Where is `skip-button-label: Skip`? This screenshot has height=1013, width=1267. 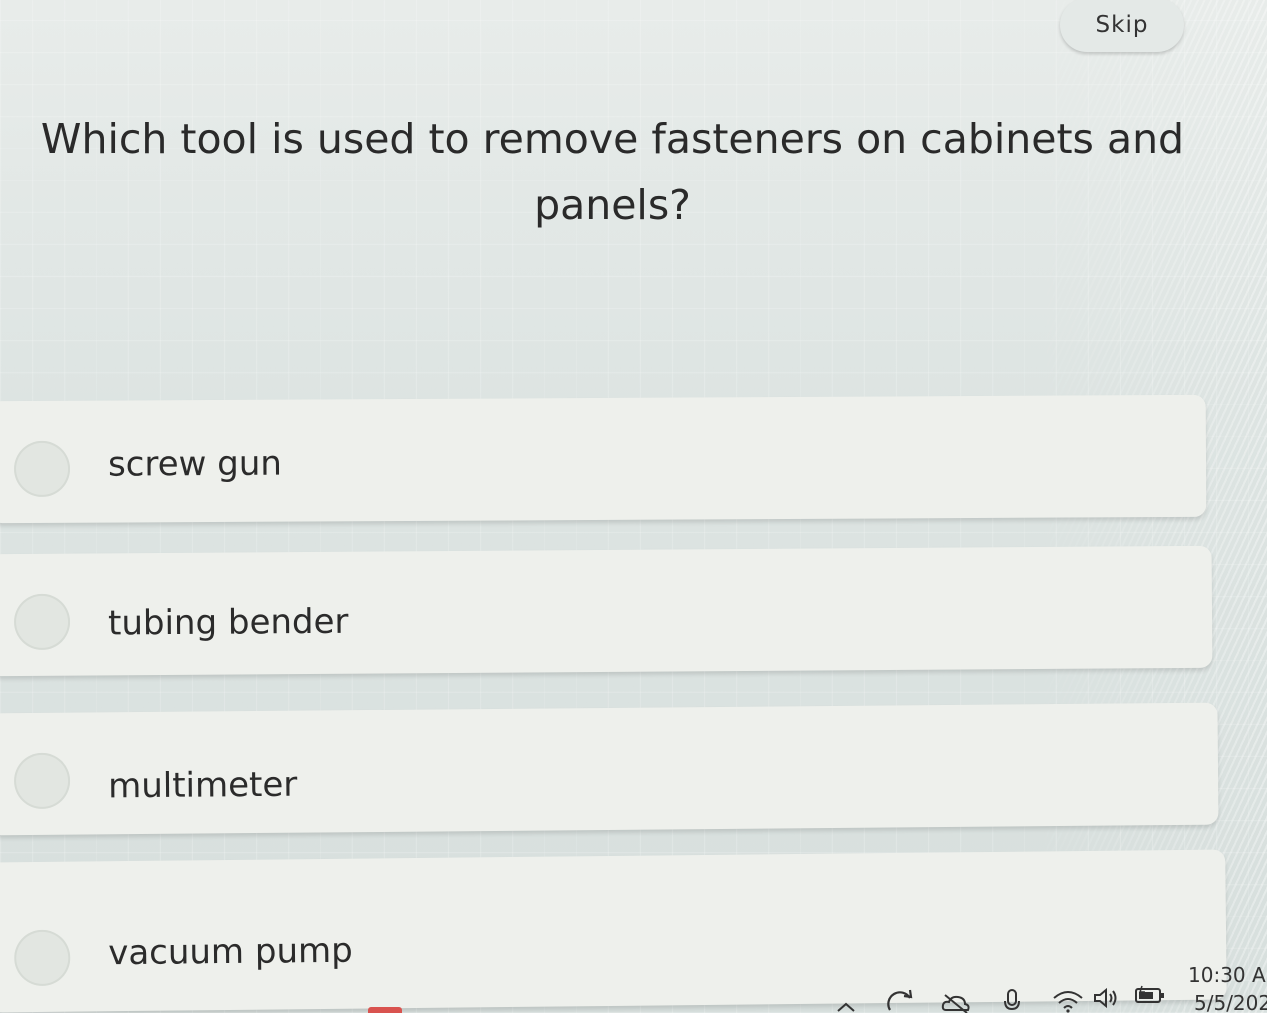
skip-button-label: Skip is located at coordinates (1122, 25).